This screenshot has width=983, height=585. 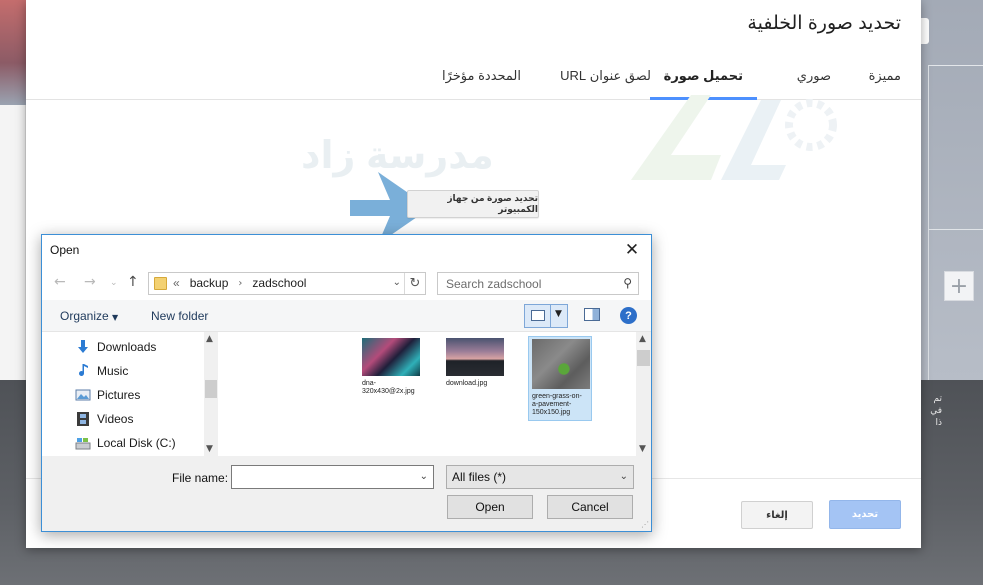 What do you see at coordinates (397, 282) in the screenshot?
I see `address-dropdown-icon: ⌄` at bounding box center [397, 282].